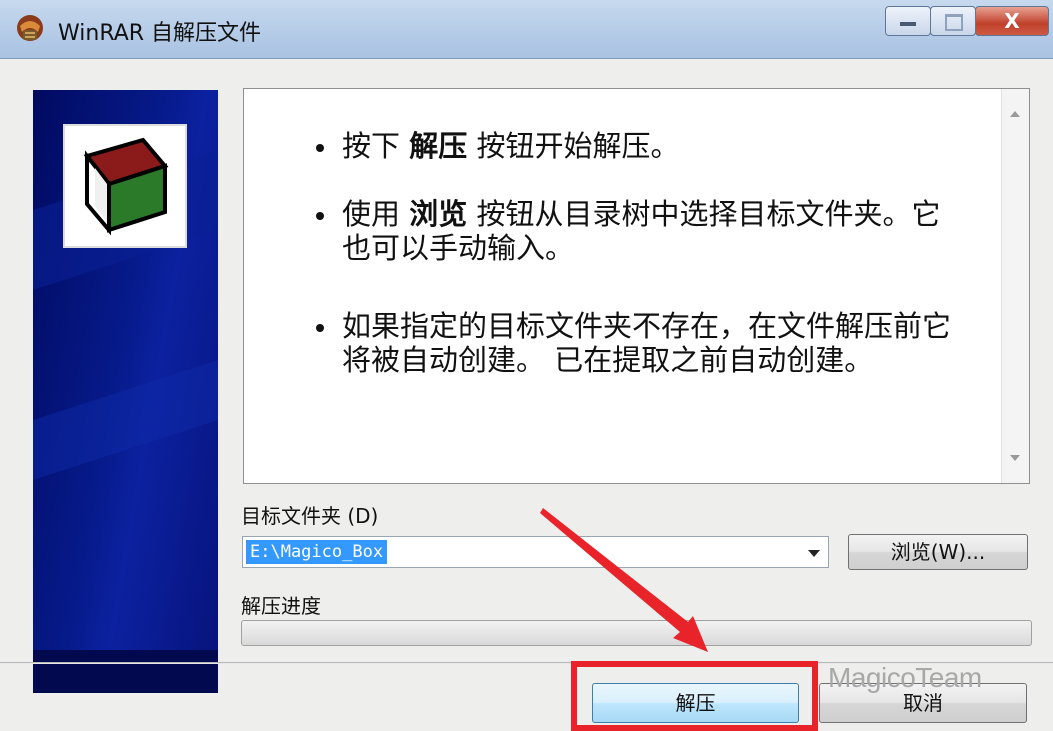 Image resolution: width=1053 pixels, height=731 pixels. What do you see at coordinates (908, 21) in the screenshot?
I see `minimize-button` at bounding box center [908, 21].